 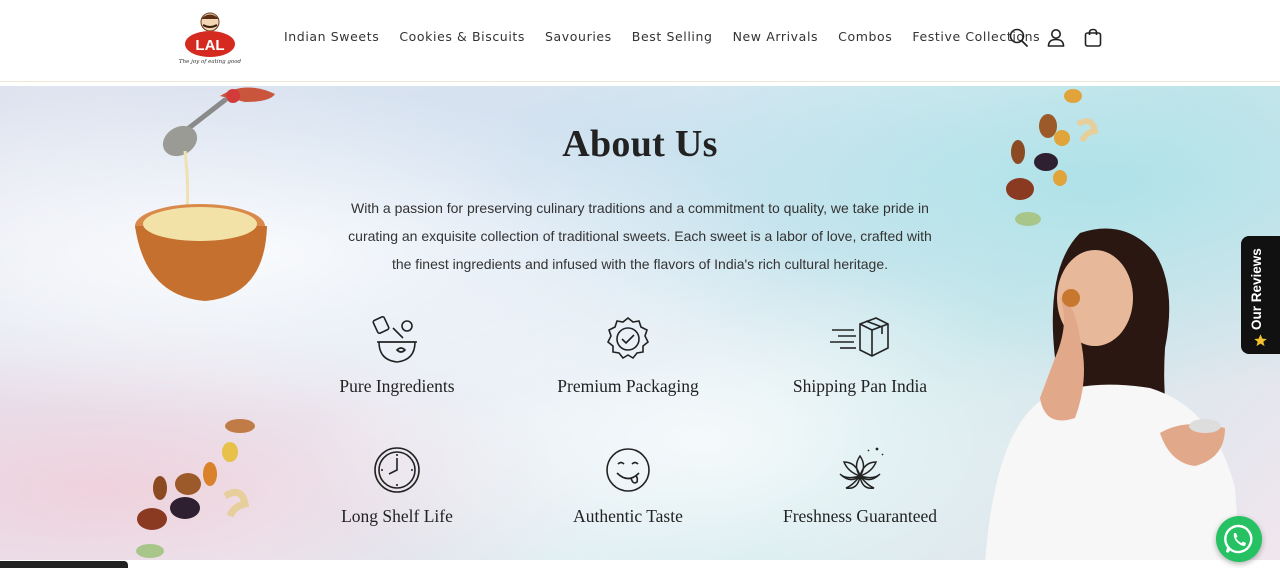 What do you see at coordinates (1056, 38) in the screenshot?
I see `account-icon` at bounding box center [1056, 38].